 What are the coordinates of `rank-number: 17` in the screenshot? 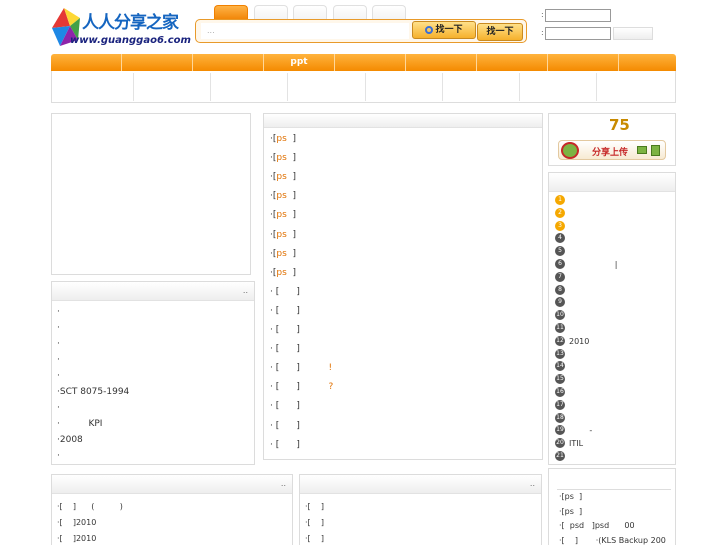 It's located at (560, 404).